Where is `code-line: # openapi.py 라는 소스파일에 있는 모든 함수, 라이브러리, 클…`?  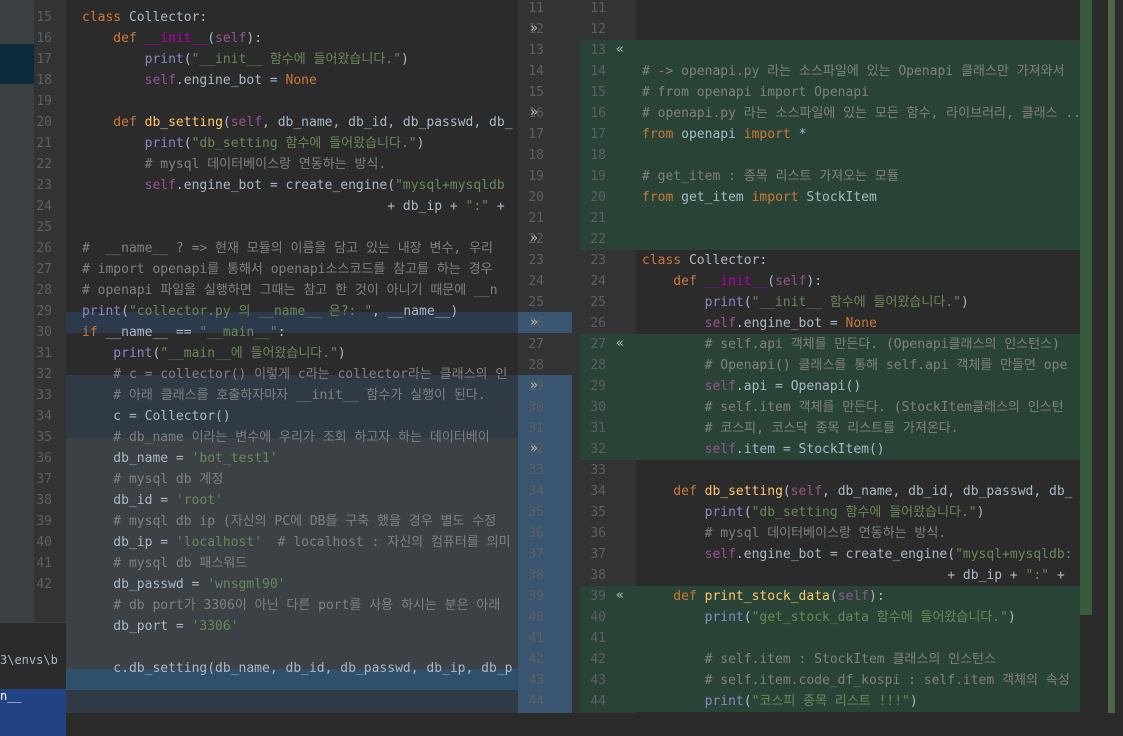 code-line: # openapi.py 라는 소스파일에 있는 모든 함수, 라이브러리, 클… is located at coordinates (858, 113).